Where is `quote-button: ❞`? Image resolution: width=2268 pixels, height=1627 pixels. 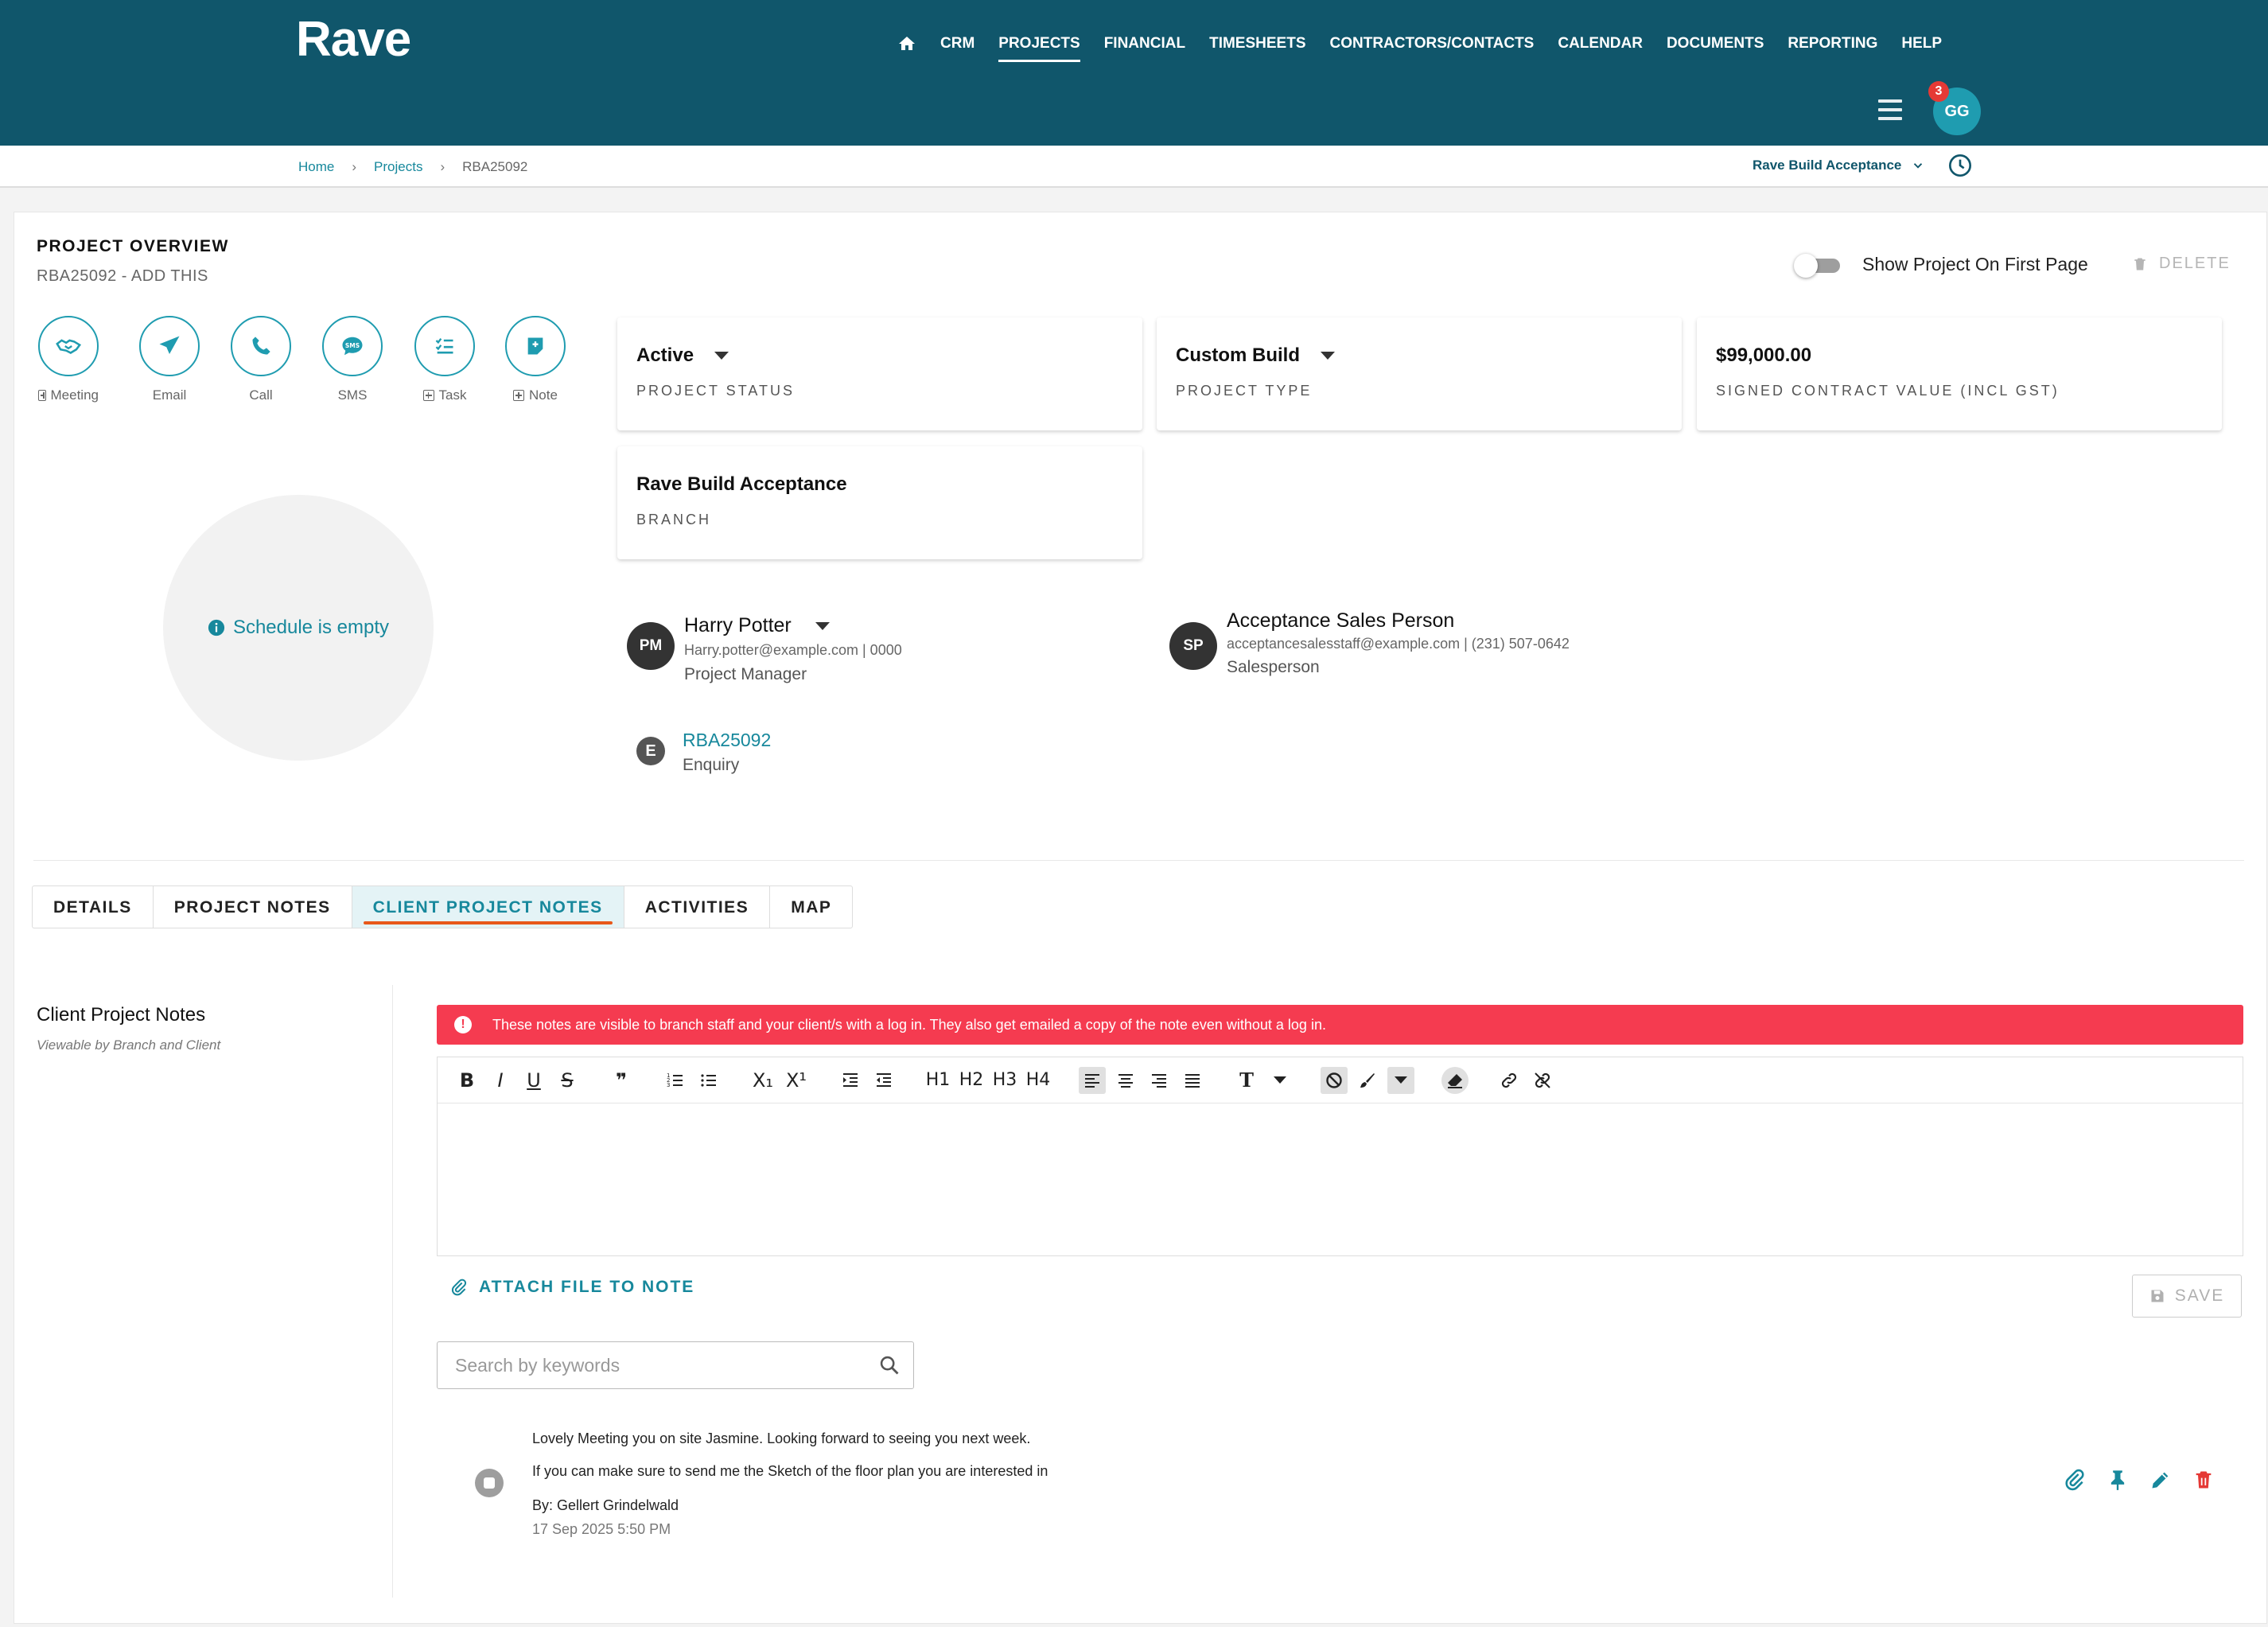
quote-button: ❞ is located at coordinates (621, 1080).